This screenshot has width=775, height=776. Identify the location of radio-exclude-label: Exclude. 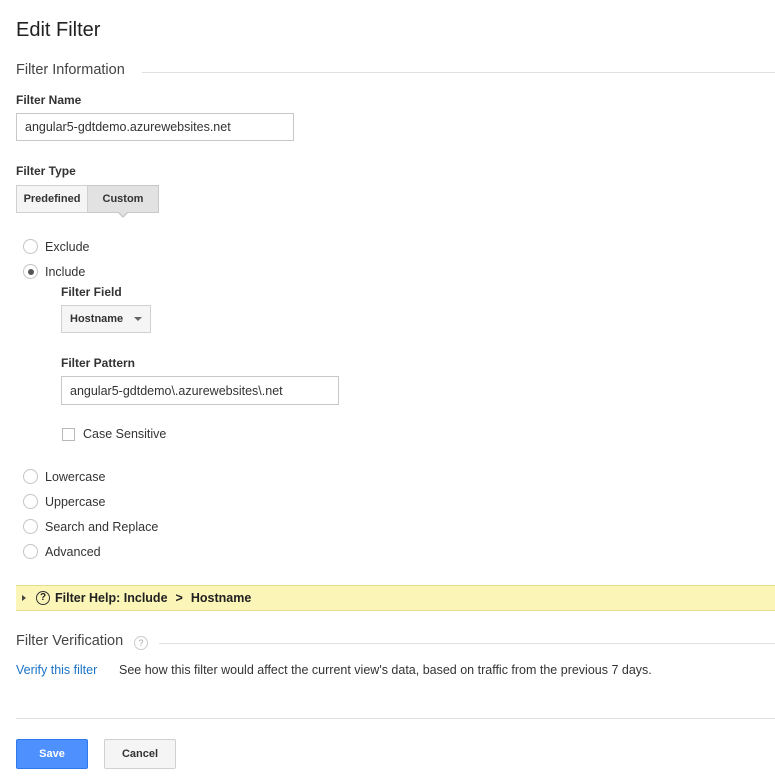
(67, 246).